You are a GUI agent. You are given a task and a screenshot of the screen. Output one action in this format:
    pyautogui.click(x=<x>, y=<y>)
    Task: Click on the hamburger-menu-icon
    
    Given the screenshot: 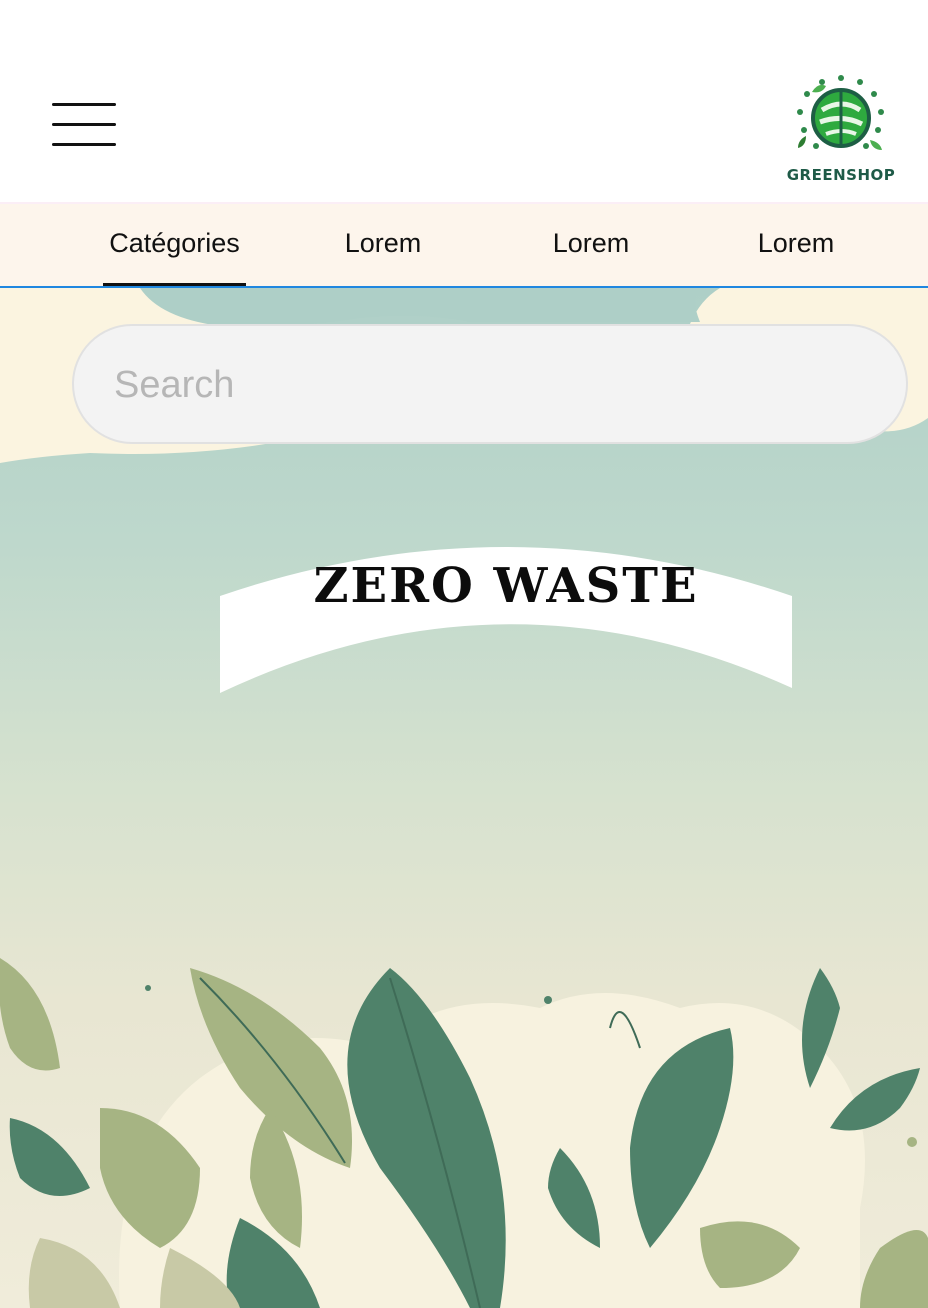 What is the action you would take?
    pyautogui.click(x=84, y=125)
    